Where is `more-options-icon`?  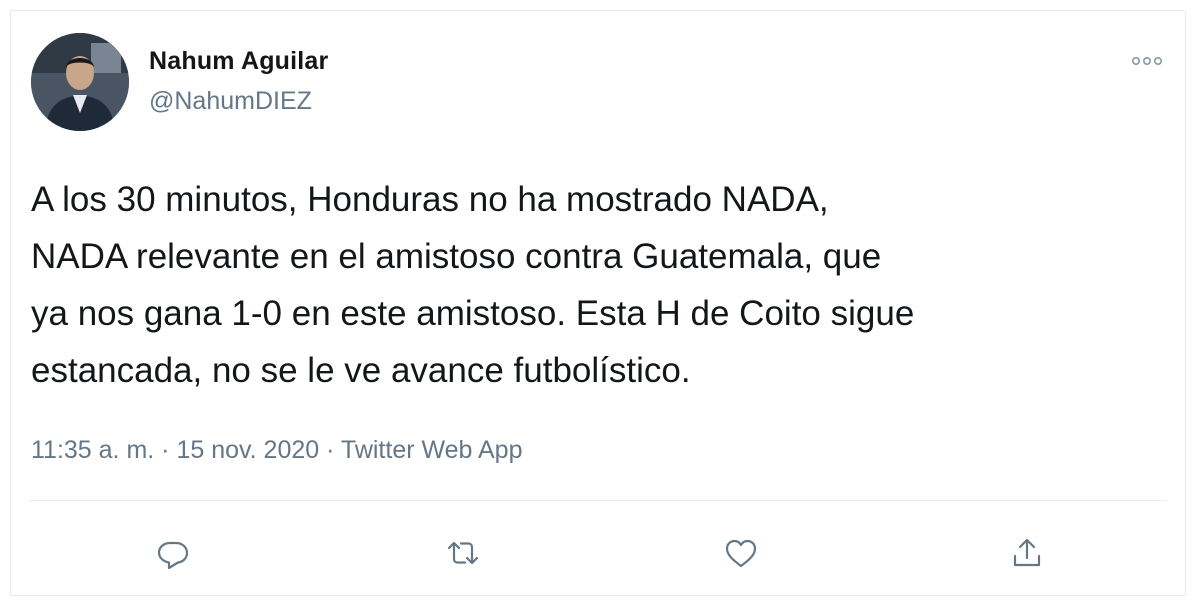
more-options-icon is located at coordinates (1147, 61).